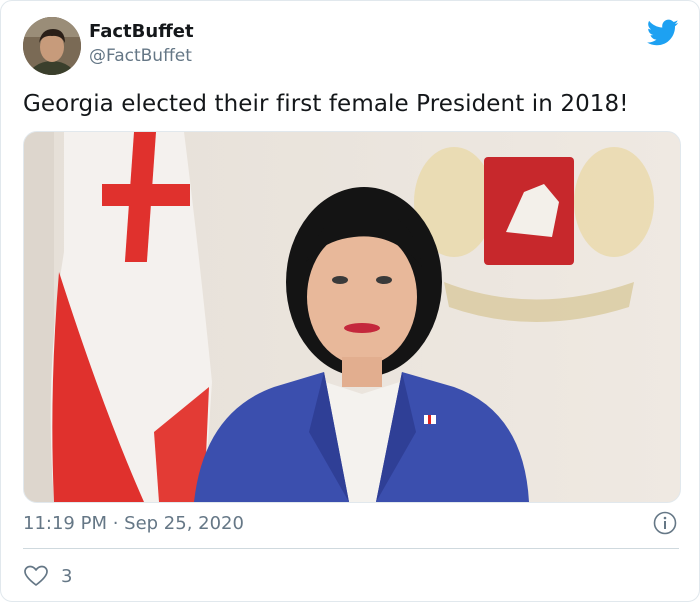 The width and height of the screenshot is (700, 602). Describe the element at coordinates (140, 56) in the screenshot. I see `author-handle: @FactBuffet` at that location.